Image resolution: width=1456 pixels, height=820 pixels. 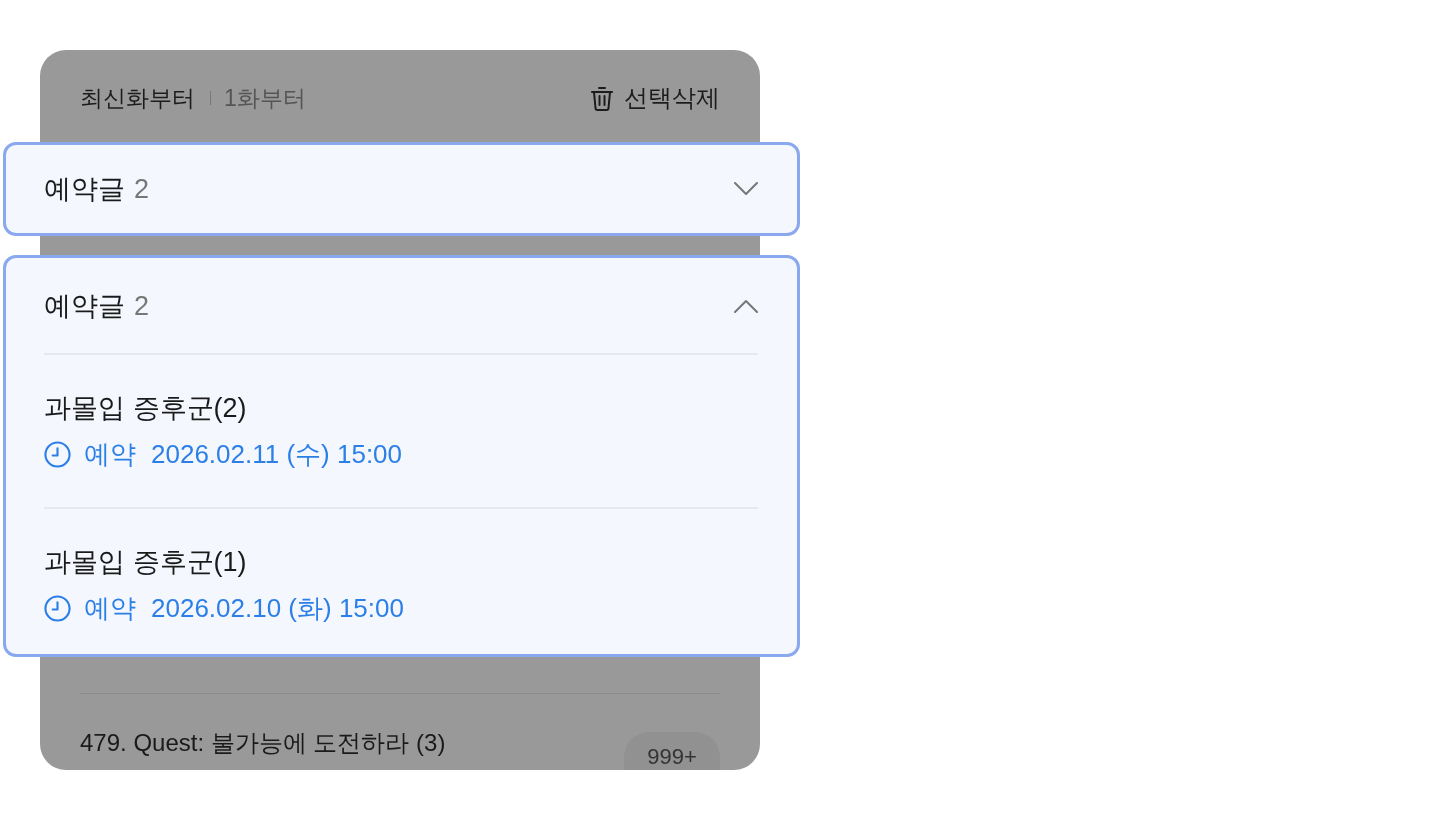 I want to click on schedule-datetime: 2026.02.11 (수) 15:00, so click(x=277, y=454).